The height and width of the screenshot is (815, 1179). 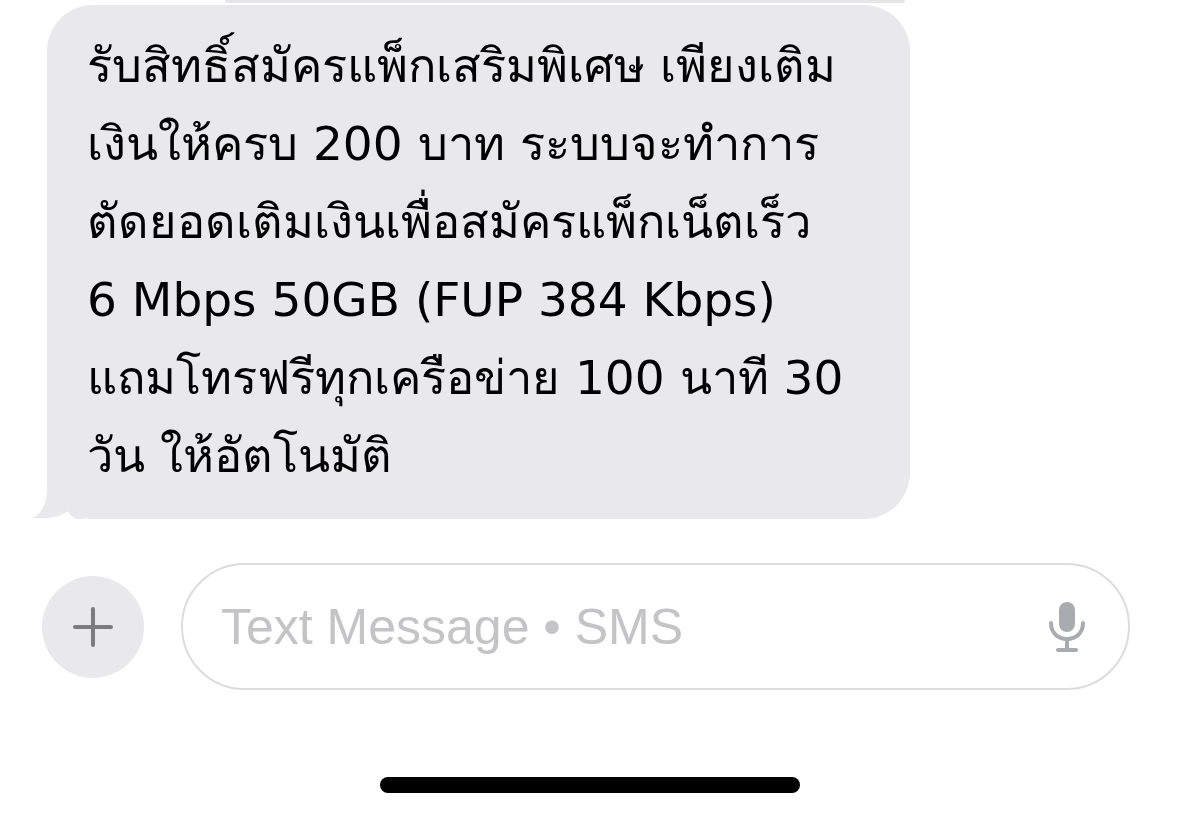 I want to click on message-input-field: Text Message • SMS, so click(x=655, y=626).